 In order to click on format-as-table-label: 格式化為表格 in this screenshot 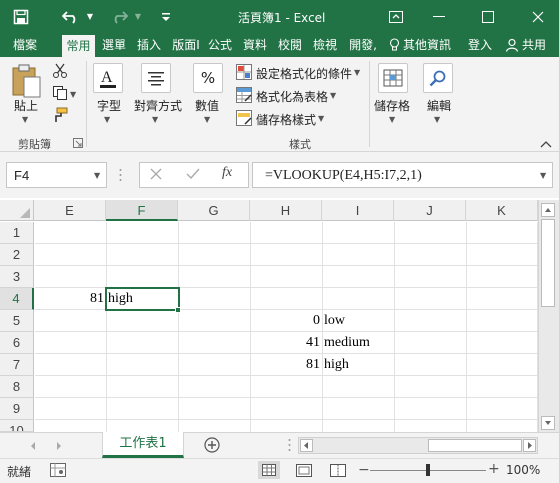, I will do `click(292, 96)`.